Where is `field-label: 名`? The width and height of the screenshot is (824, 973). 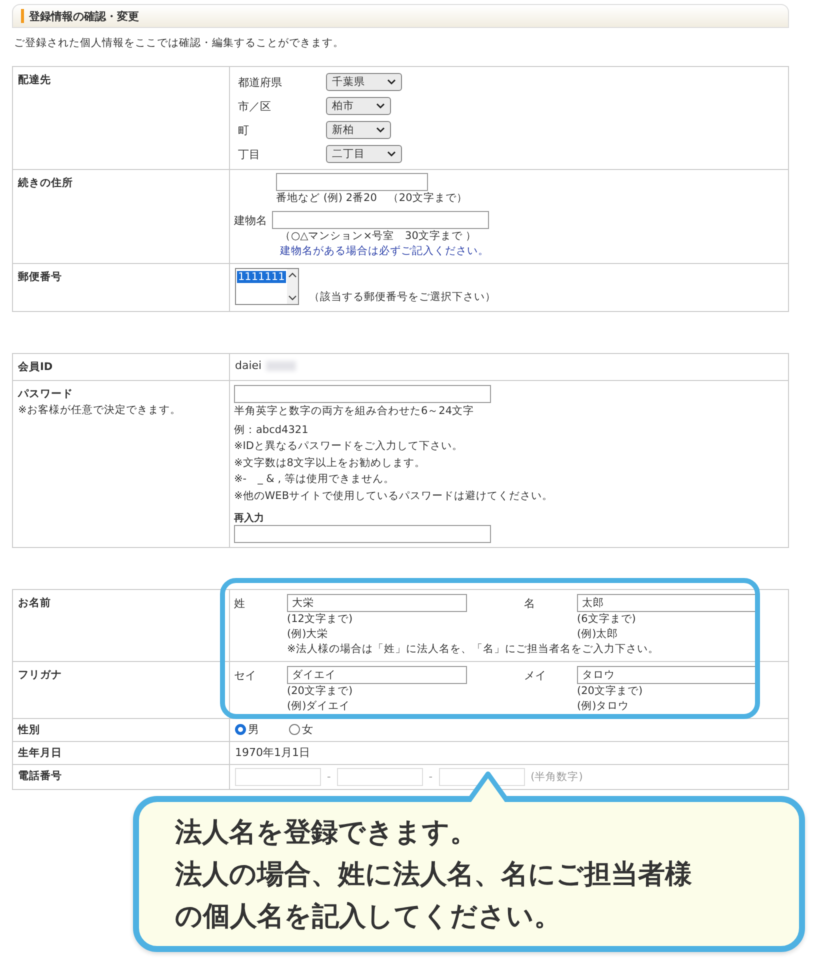
field-label: 名 is located at coordinates (530, 603).